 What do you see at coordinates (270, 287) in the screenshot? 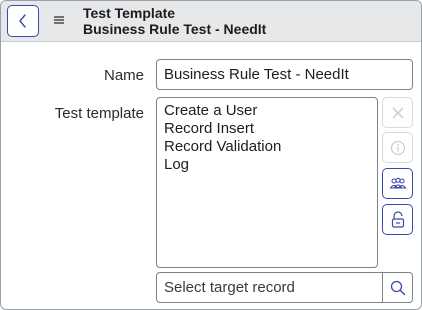
I see `target-record-input` at bounding box center [270, 287].